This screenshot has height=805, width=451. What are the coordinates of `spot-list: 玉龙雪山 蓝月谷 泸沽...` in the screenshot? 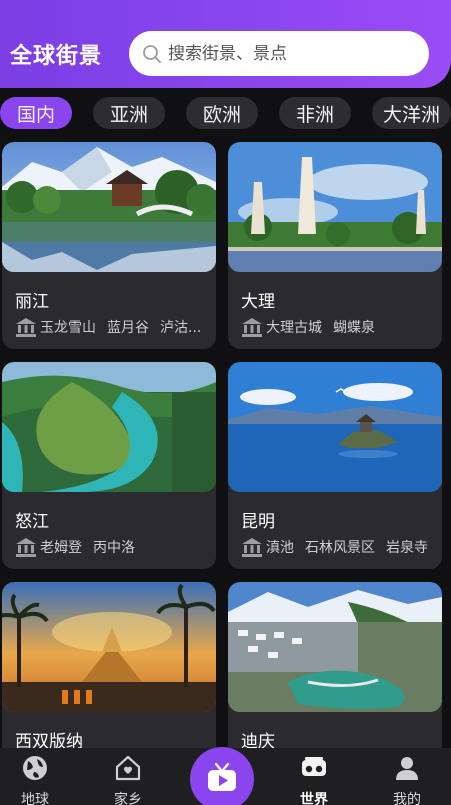 It's located at (113, 327).